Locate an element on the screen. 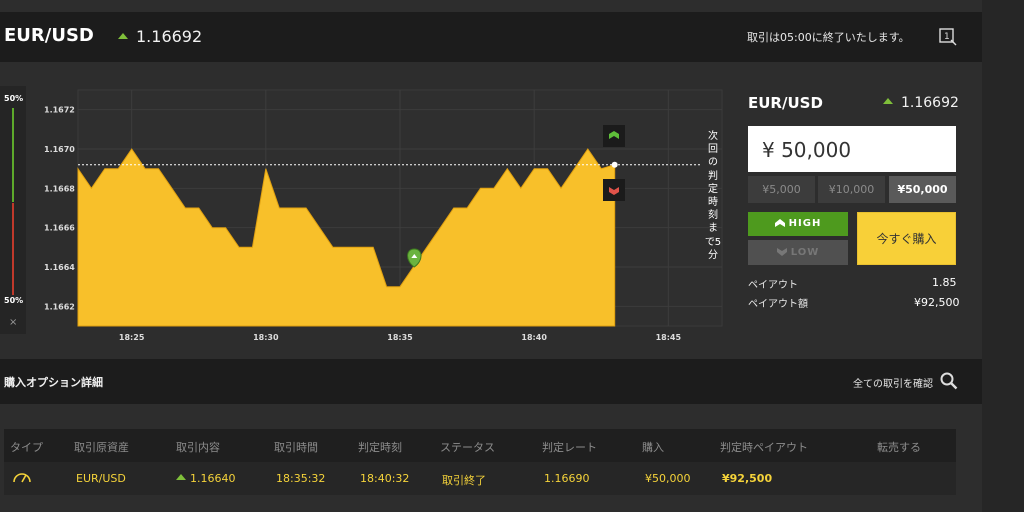  header-content: 取引内容 is located at coordinates (198, 447).